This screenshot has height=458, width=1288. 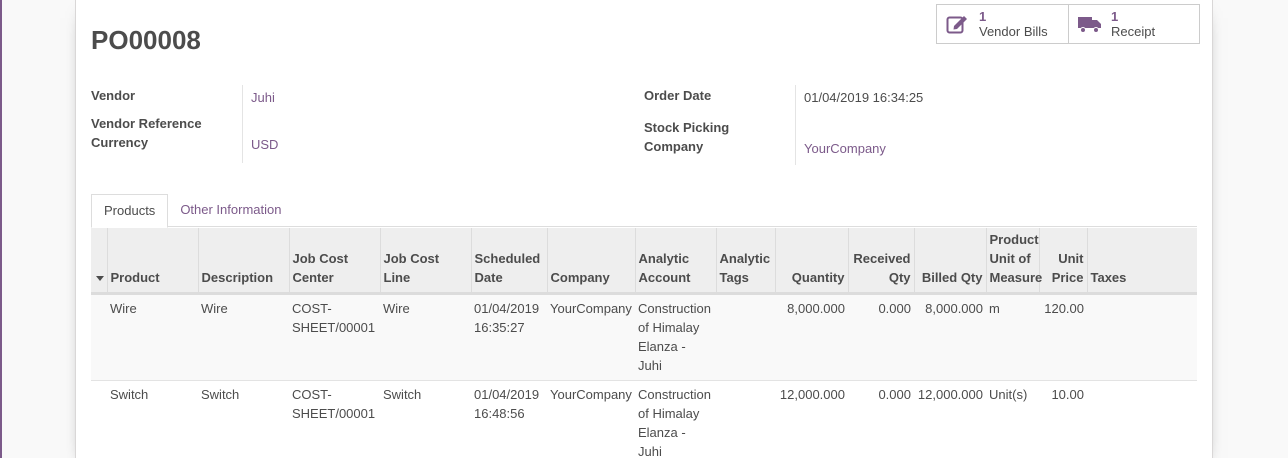 What do you see at coordinates (745, 261) in the screenshot?
I see `column-header: Analytic Tags` at bounding box center [745, 261].